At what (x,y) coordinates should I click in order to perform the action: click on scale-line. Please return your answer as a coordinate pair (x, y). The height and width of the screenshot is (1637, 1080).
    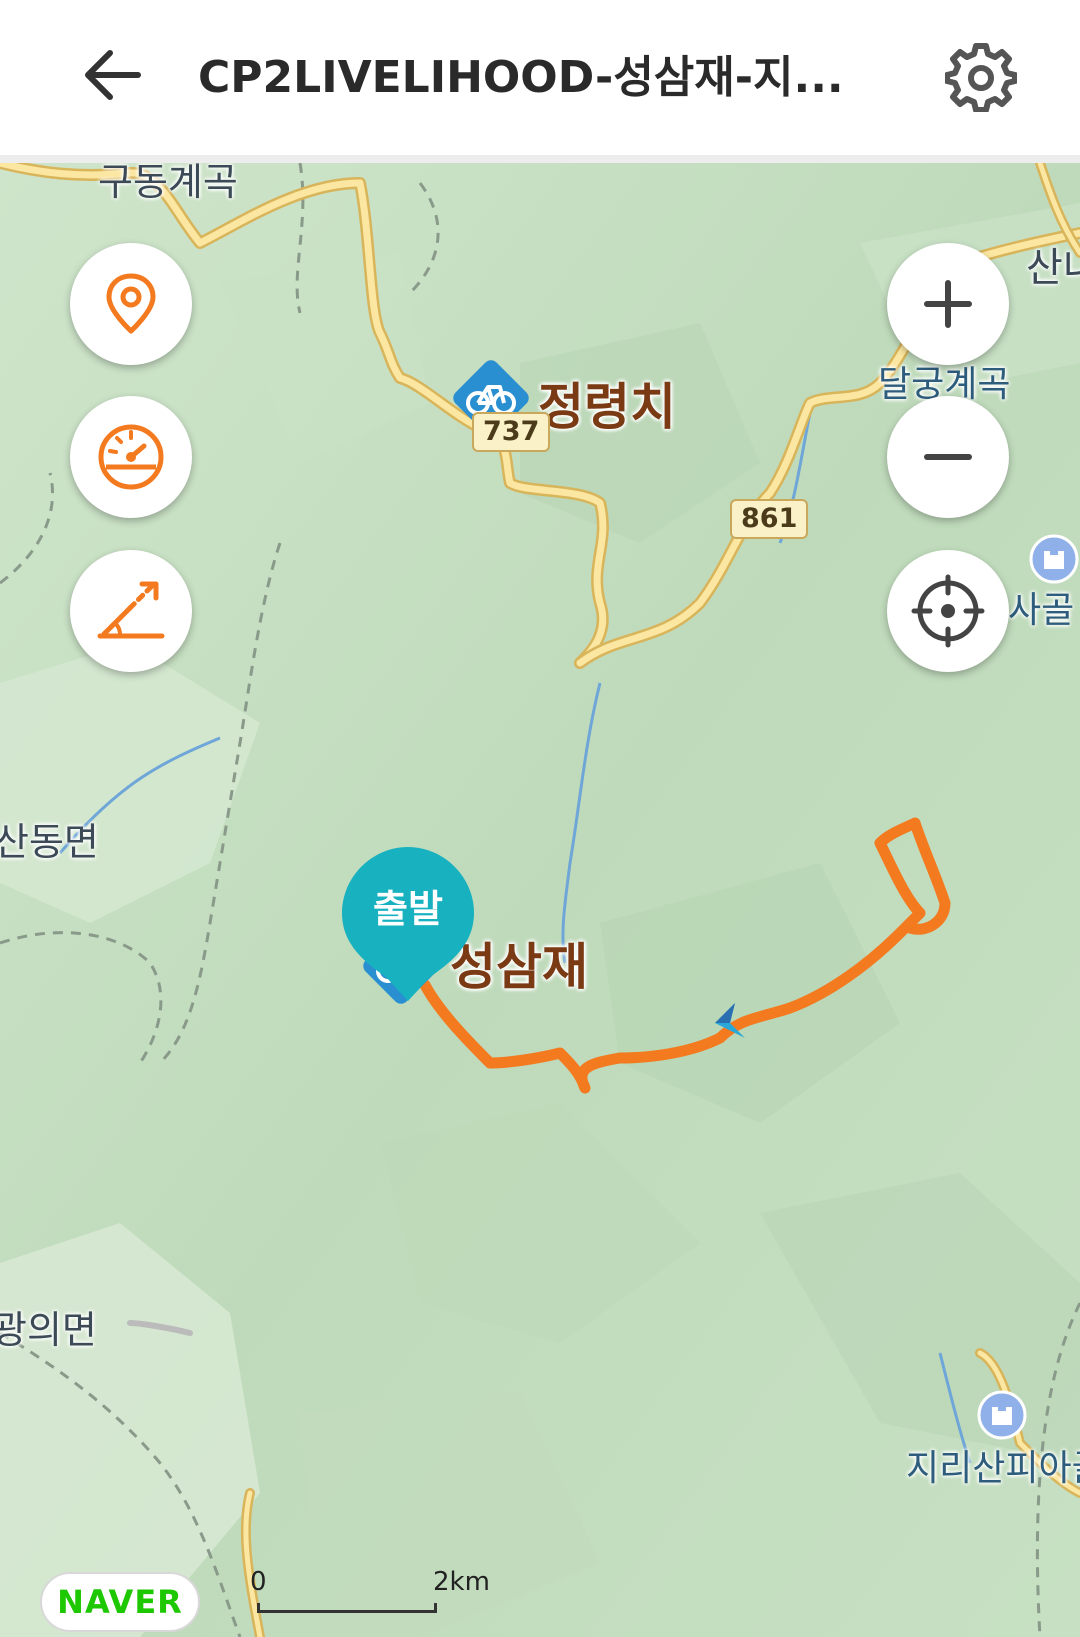
    Looking at the image, I should click on (347, 1608).